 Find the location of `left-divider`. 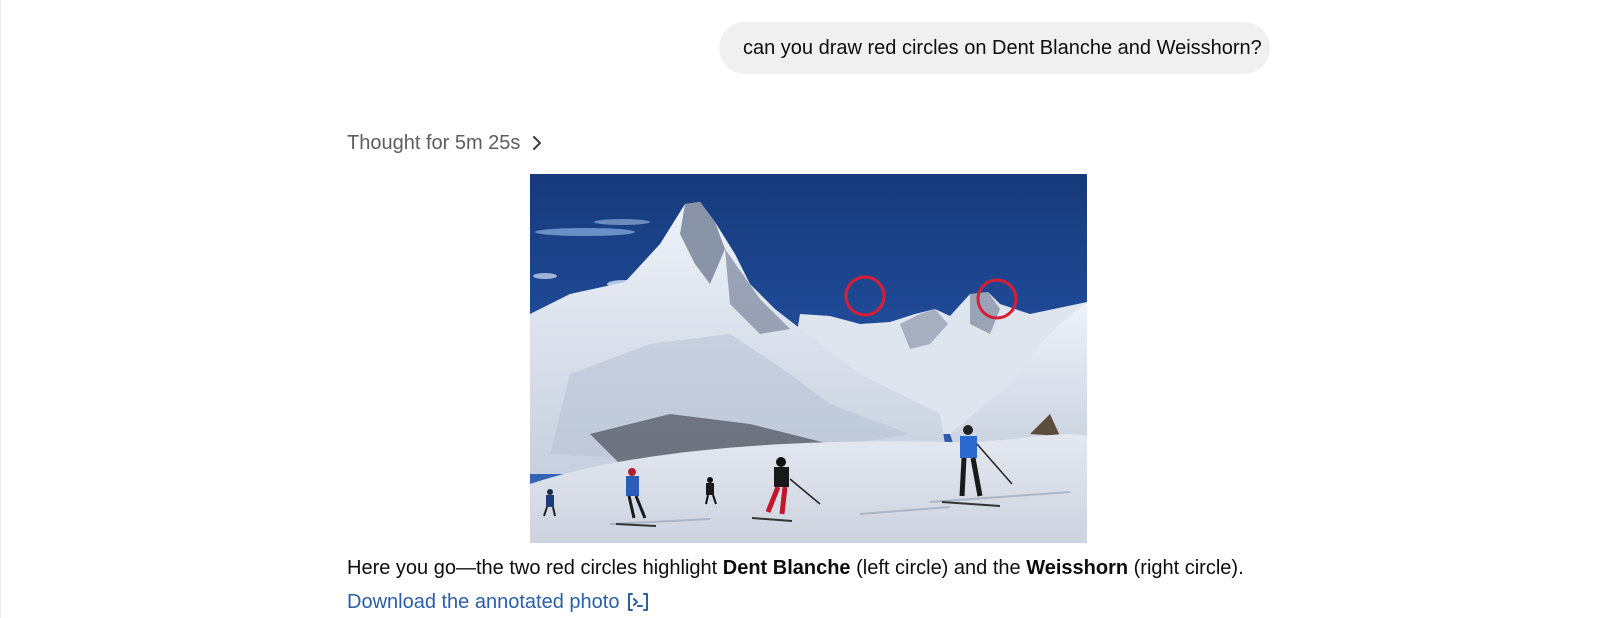

left-divider is located at coordinates (0, 309).